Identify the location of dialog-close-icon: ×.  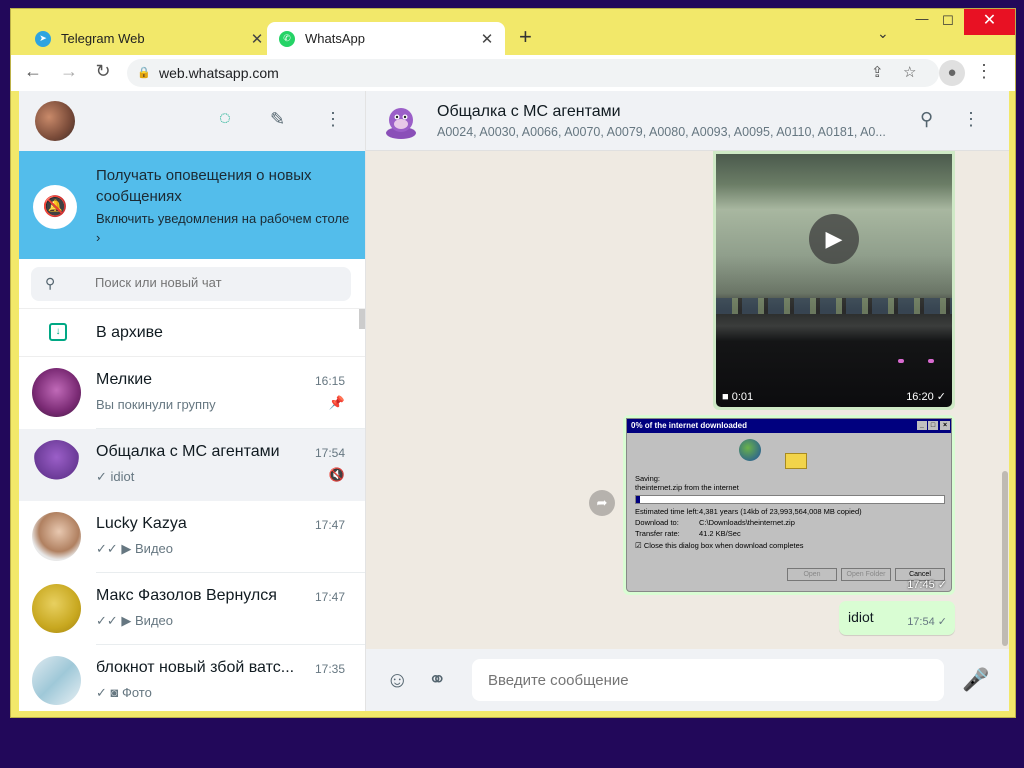
(945, 425).